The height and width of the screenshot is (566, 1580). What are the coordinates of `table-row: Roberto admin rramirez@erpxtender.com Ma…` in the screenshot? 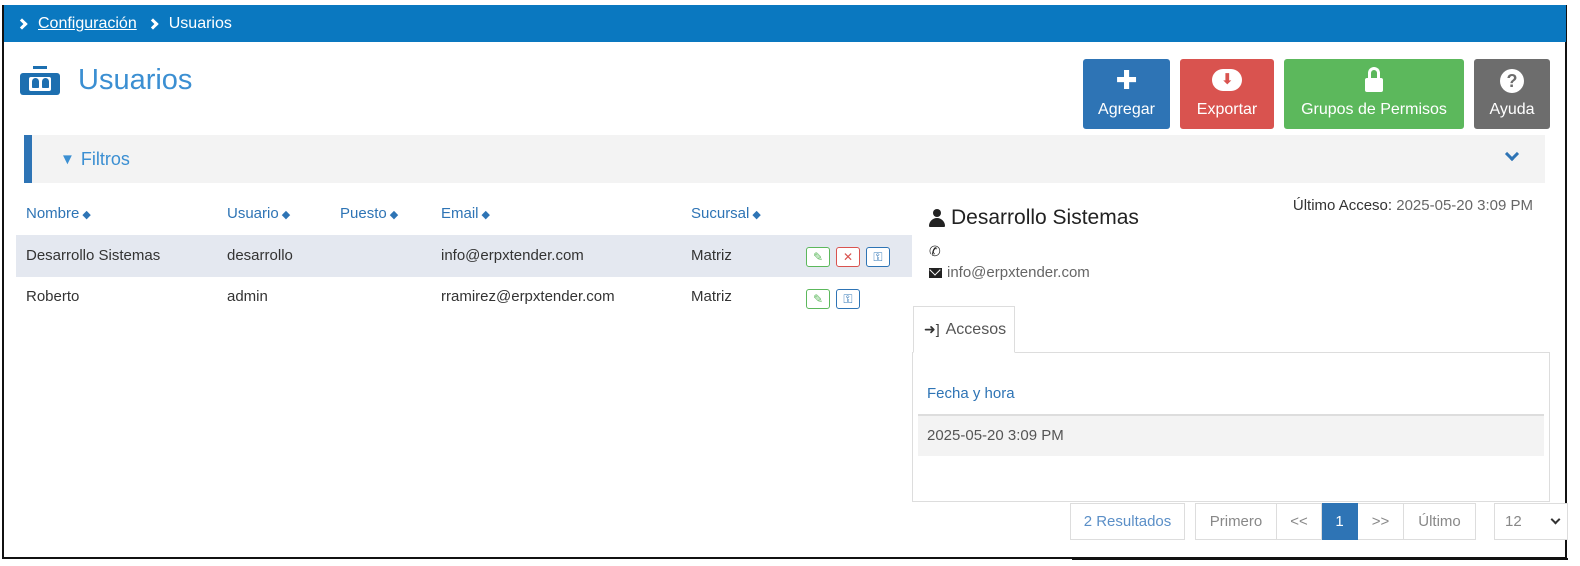 It's located at (464, 298).